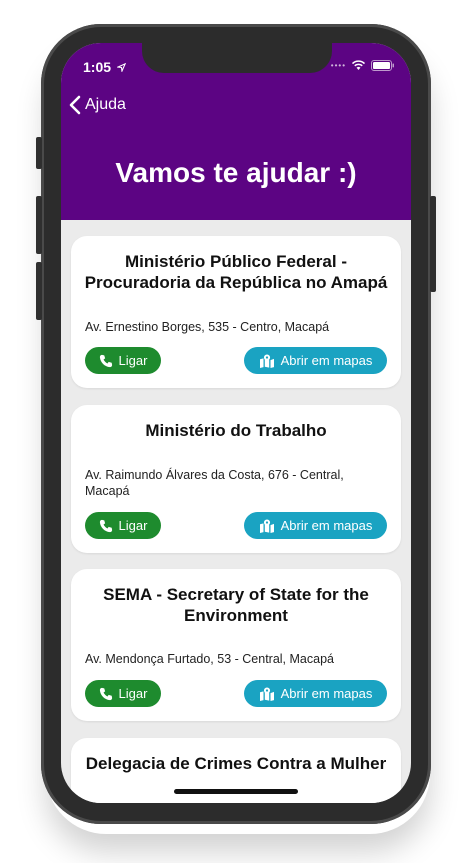 This screenshot has height=863, width=472. What do you see at coordinates (382, 65) in the screenshot?
I see `battery-icon` at bounding box center [382, 65].